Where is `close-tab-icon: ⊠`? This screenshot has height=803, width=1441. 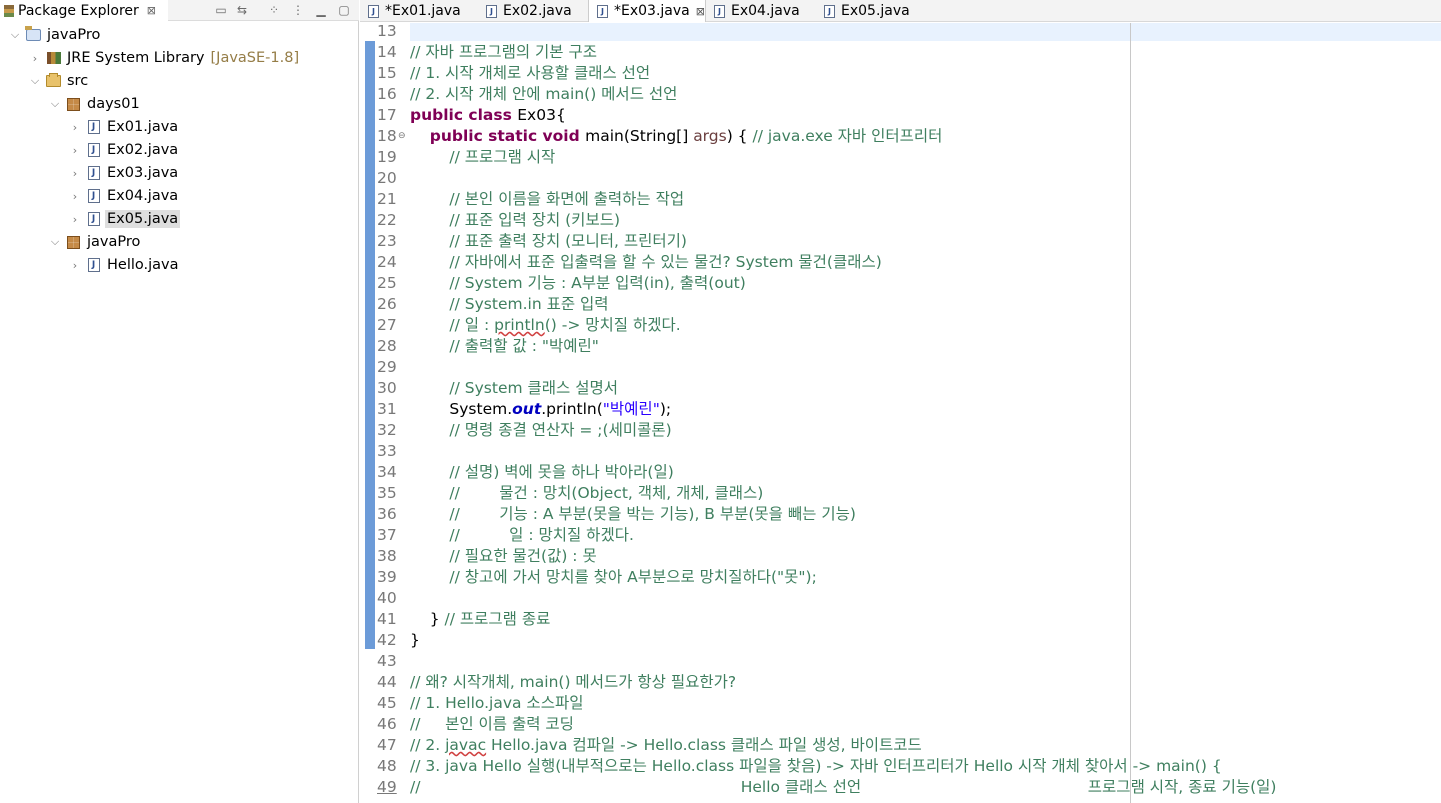
close-tab-icon: ⊠ is located at coordinates (700, 11).